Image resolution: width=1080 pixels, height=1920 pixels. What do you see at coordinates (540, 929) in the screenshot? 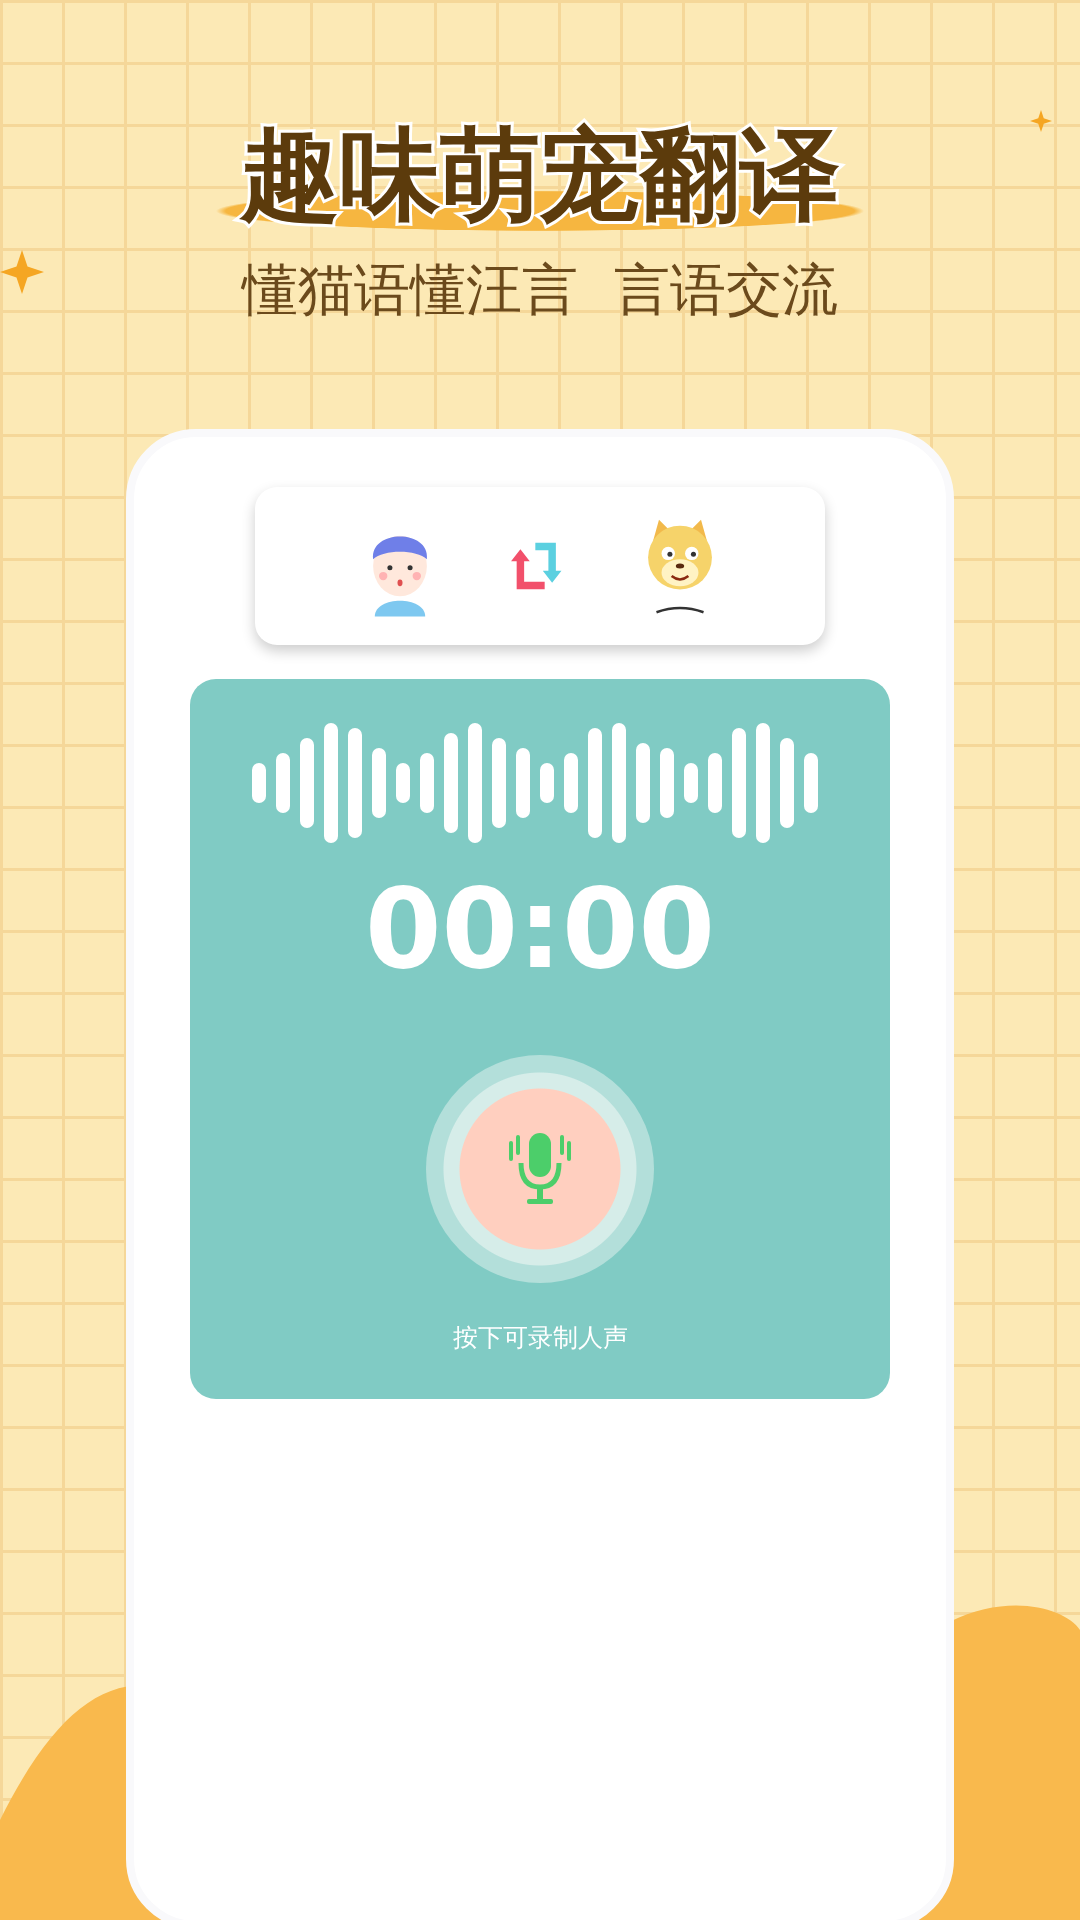
I see `timer: 00:00` at bounding box center [540, 929].